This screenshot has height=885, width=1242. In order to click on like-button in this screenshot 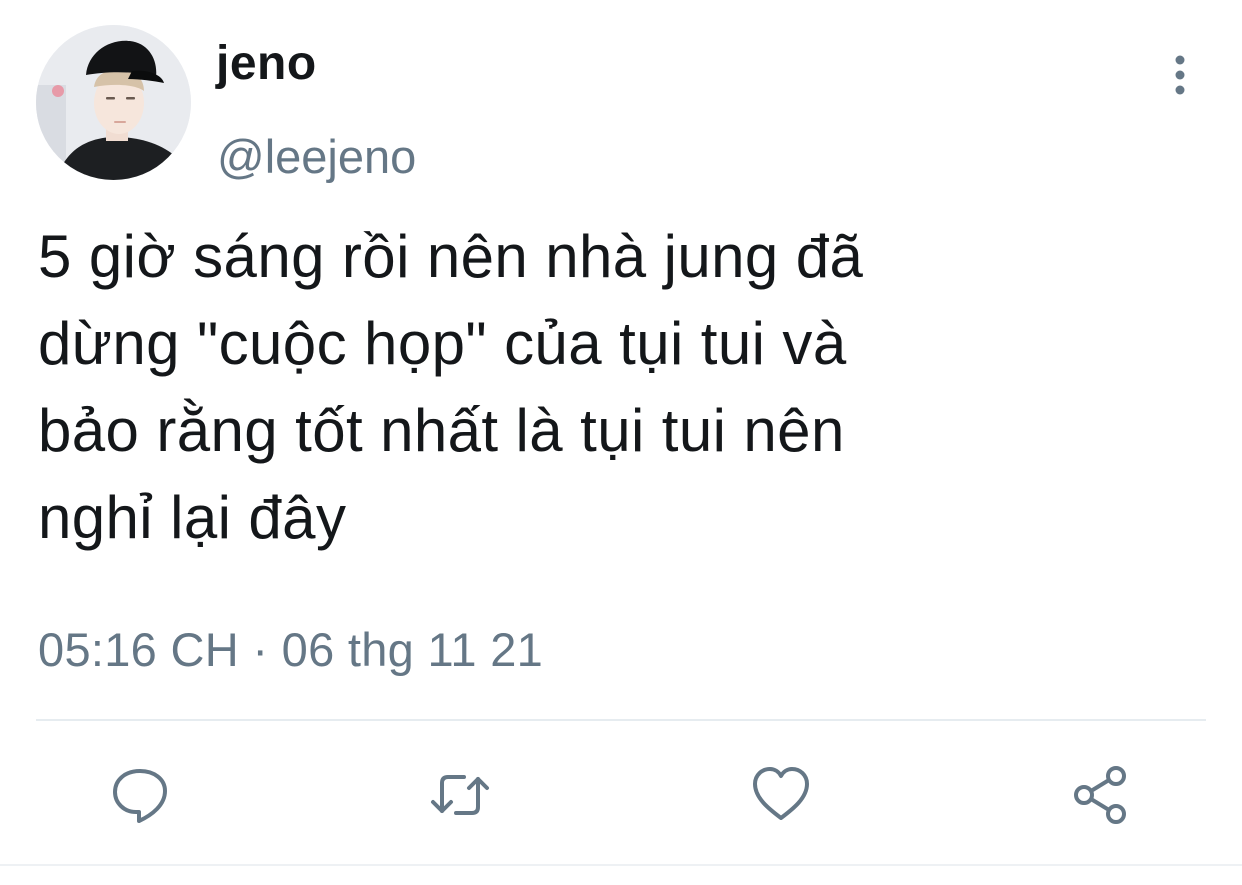, I will do `click(781, 795)`.